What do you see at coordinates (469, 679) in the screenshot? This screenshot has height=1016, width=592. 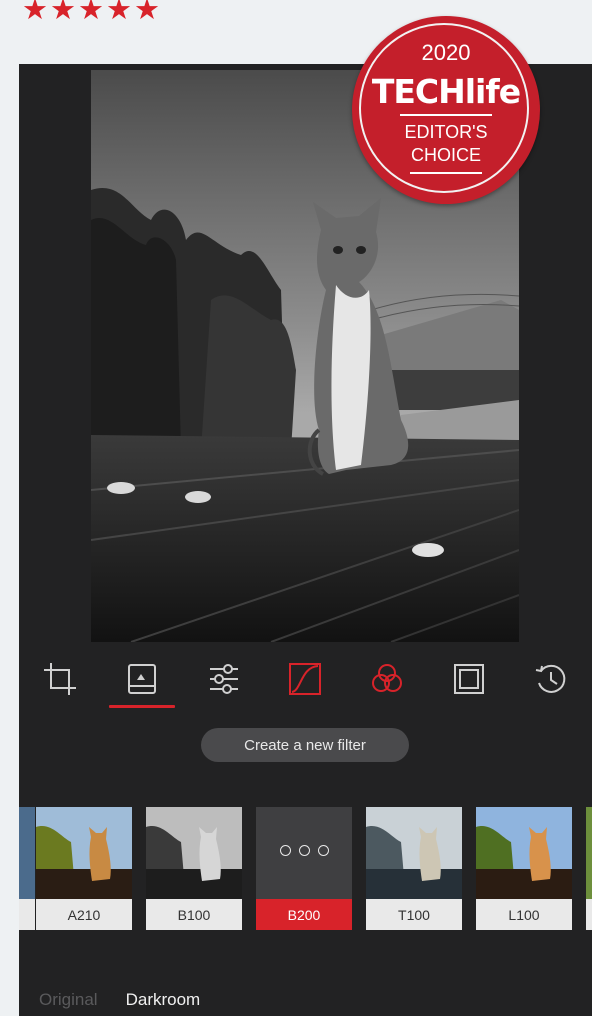 I see `frame-icon` at bounding box center [469, 679].